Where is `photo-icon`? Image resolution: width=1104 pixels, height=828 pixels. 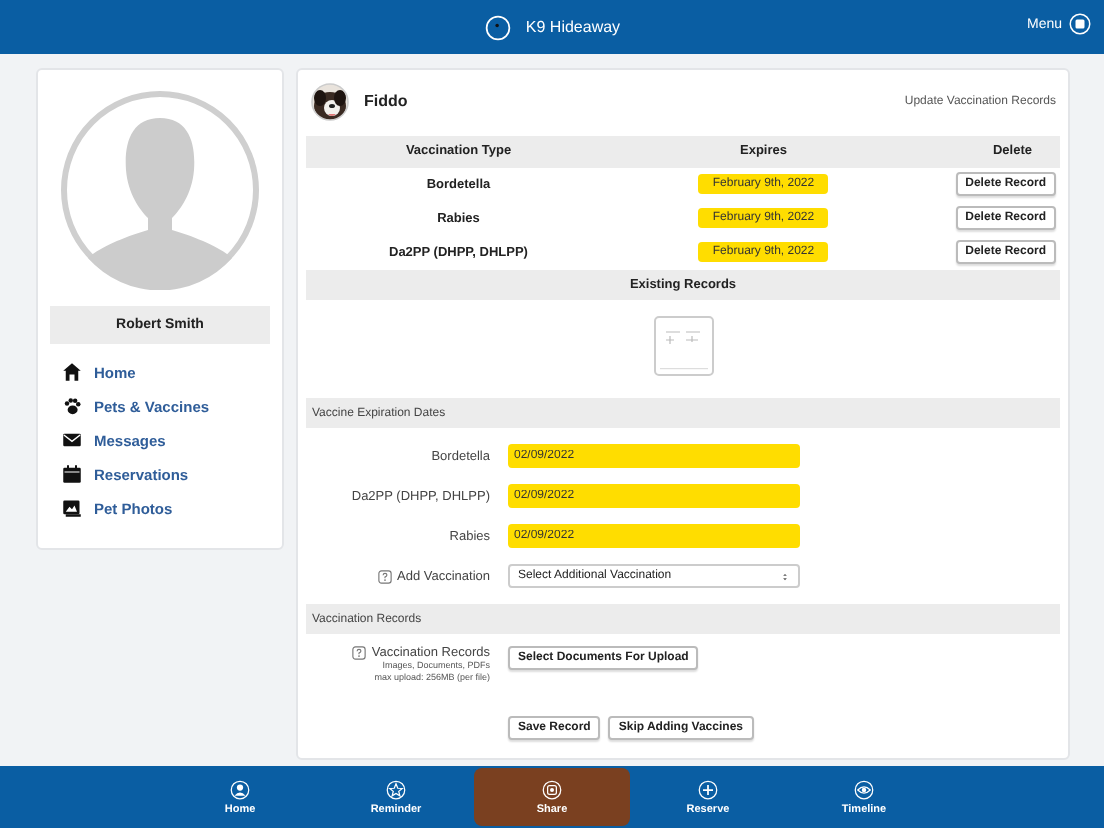 photo-icon is located at coordinates (72, 508).